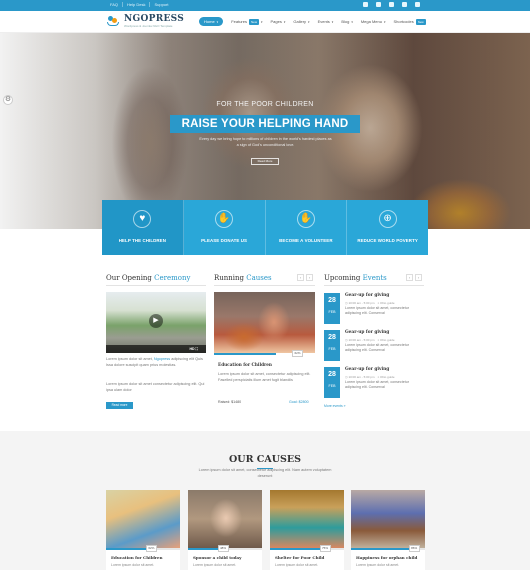  Describe the element at coordinates (325, 548) in the screenshot. I see `cause-percent: 75%` at that location.